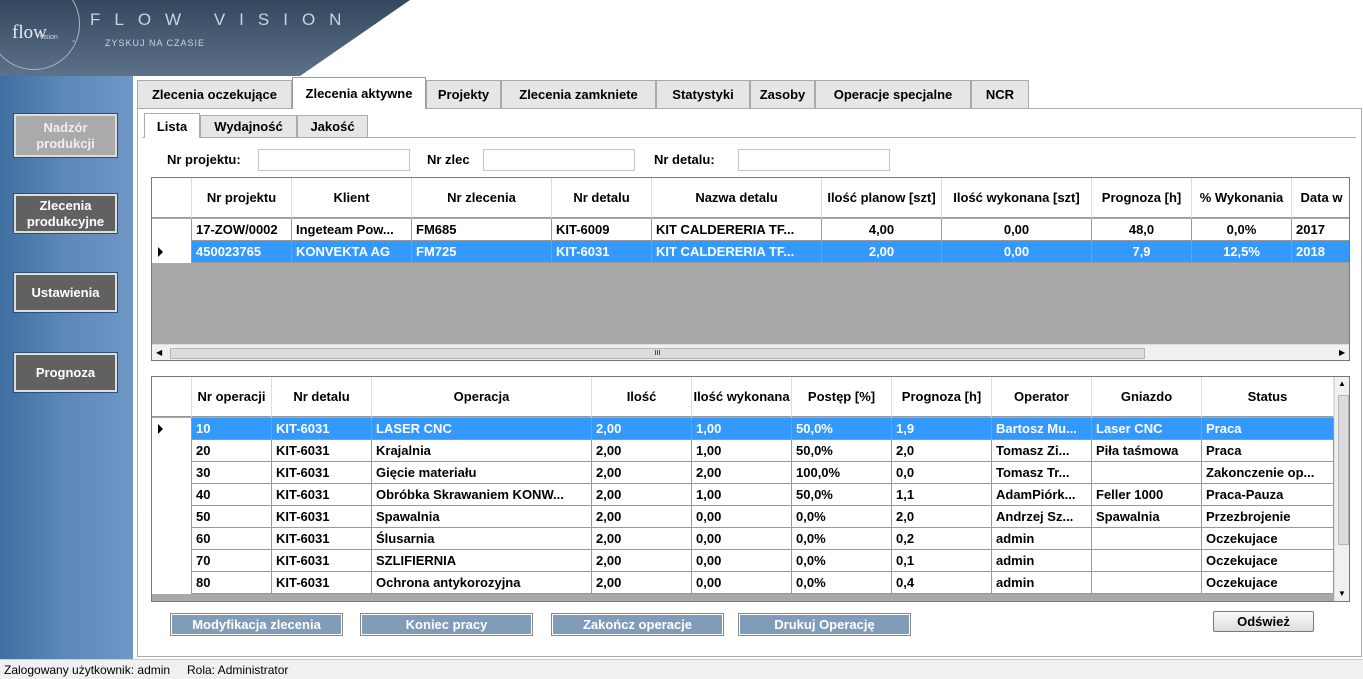 This screenshot has width=1363, height=679. Describe the element at coordinates (882, 230) in the screenshot. I see `cell-ilosc-planow: 4,00` at that location.